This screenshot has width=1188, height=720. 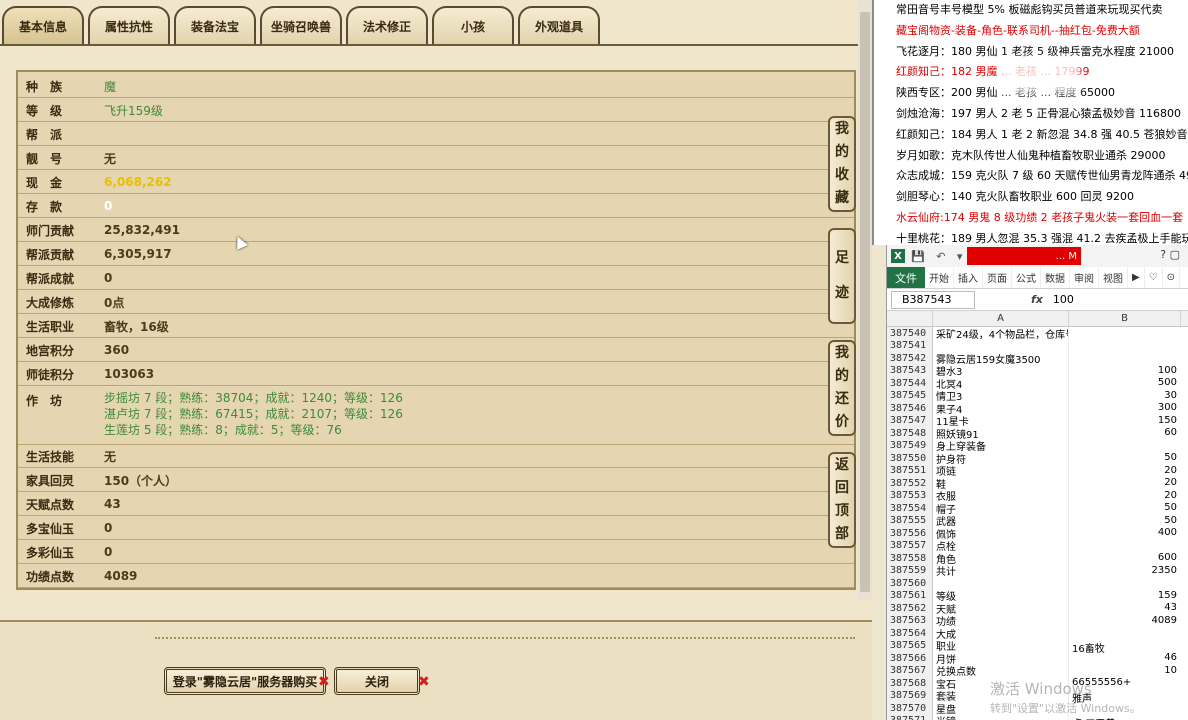 I want to click on cell-a: 帽子, so click(x=1001, y=508).